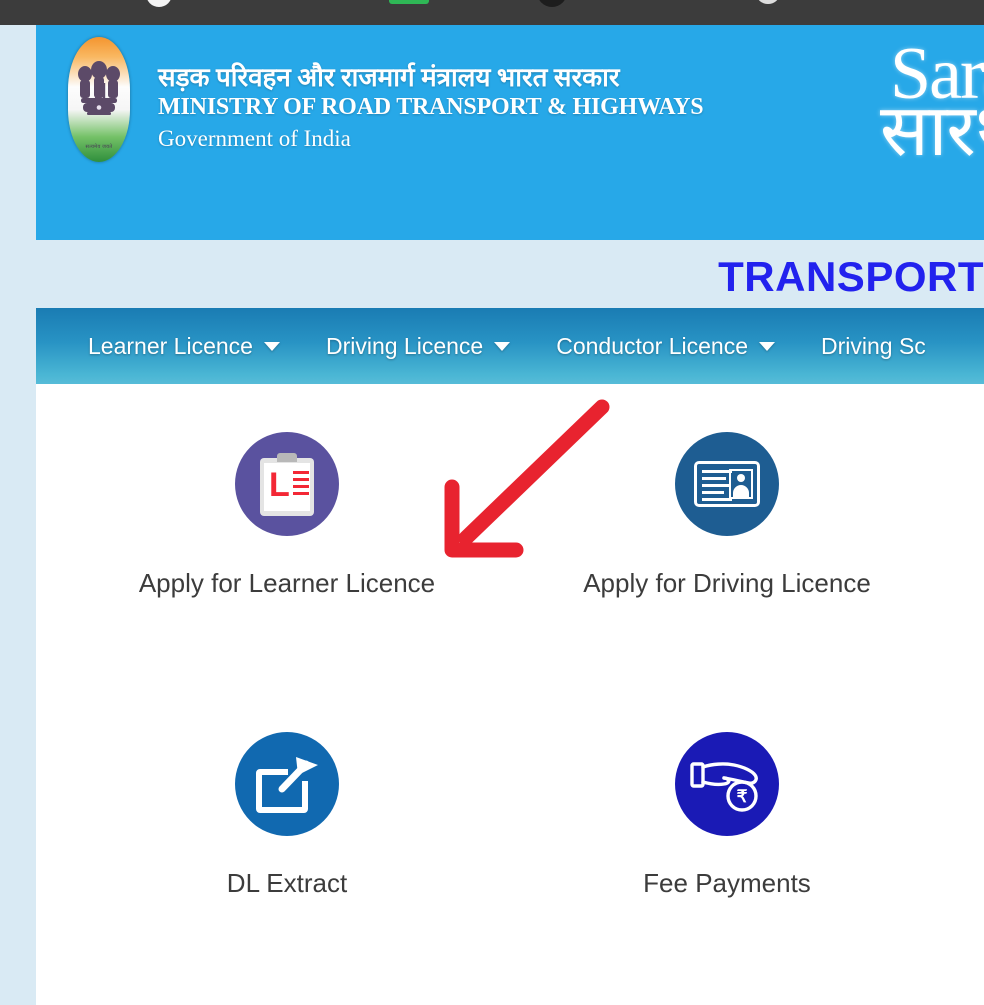 This screenshot has width=984, height=1005. What do you see at coordinates (254, 139) in the screenshot?
I see `ministry-title-government: Government of India` at bounding box center [254, 139].